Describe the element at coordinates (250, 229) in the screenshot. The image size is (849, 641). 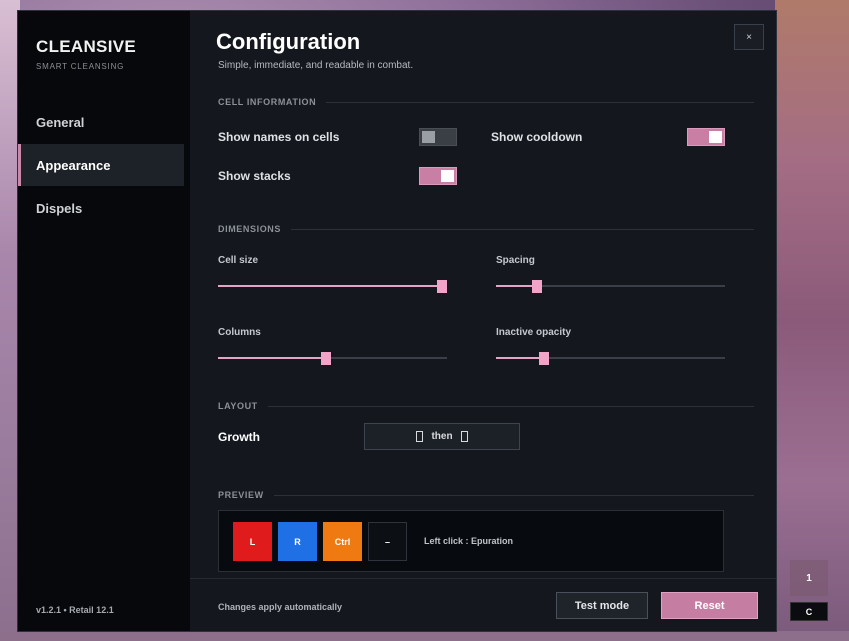
I see `section-title: DIMENSIONS` at that location.